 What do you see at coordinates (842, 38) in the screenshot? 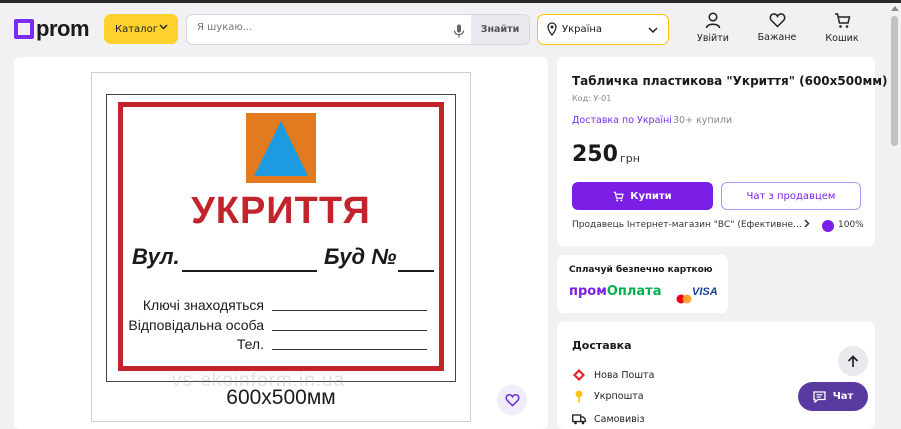
I see `cart-label: Кошик` at bounding box center [842, 38].